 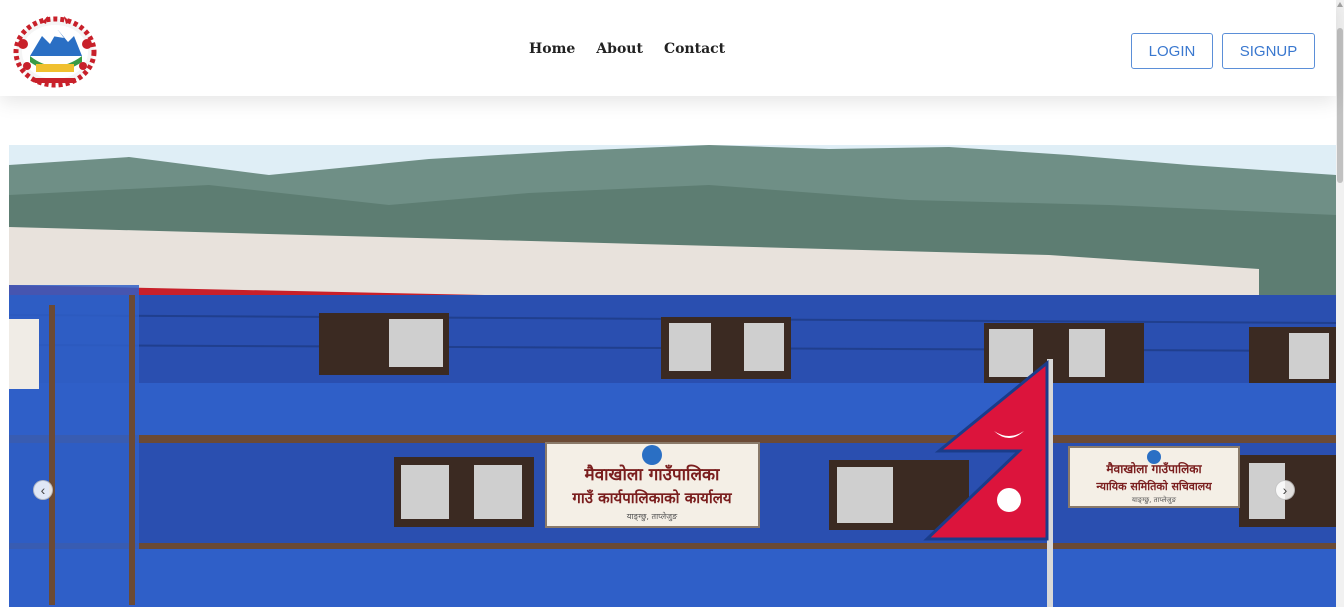 I want to click on sign-main-line1: मैवाखोला गाउँपालिका, so click(x=652, y=474).